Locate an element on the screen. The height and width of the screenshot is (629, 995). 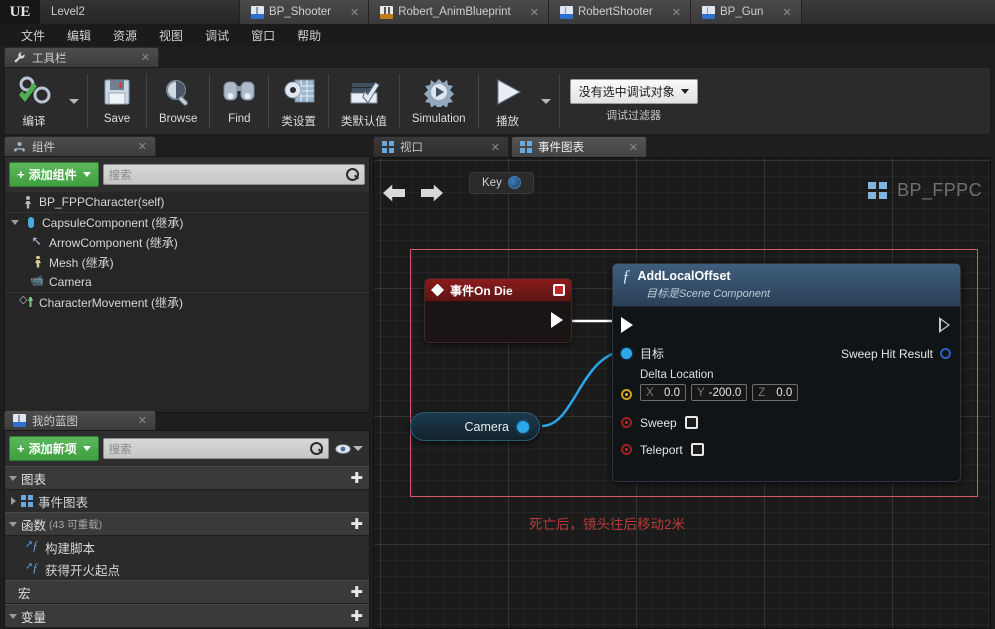
delta-location-y-input: Y -200.0 is located at coordinates (719, 392).